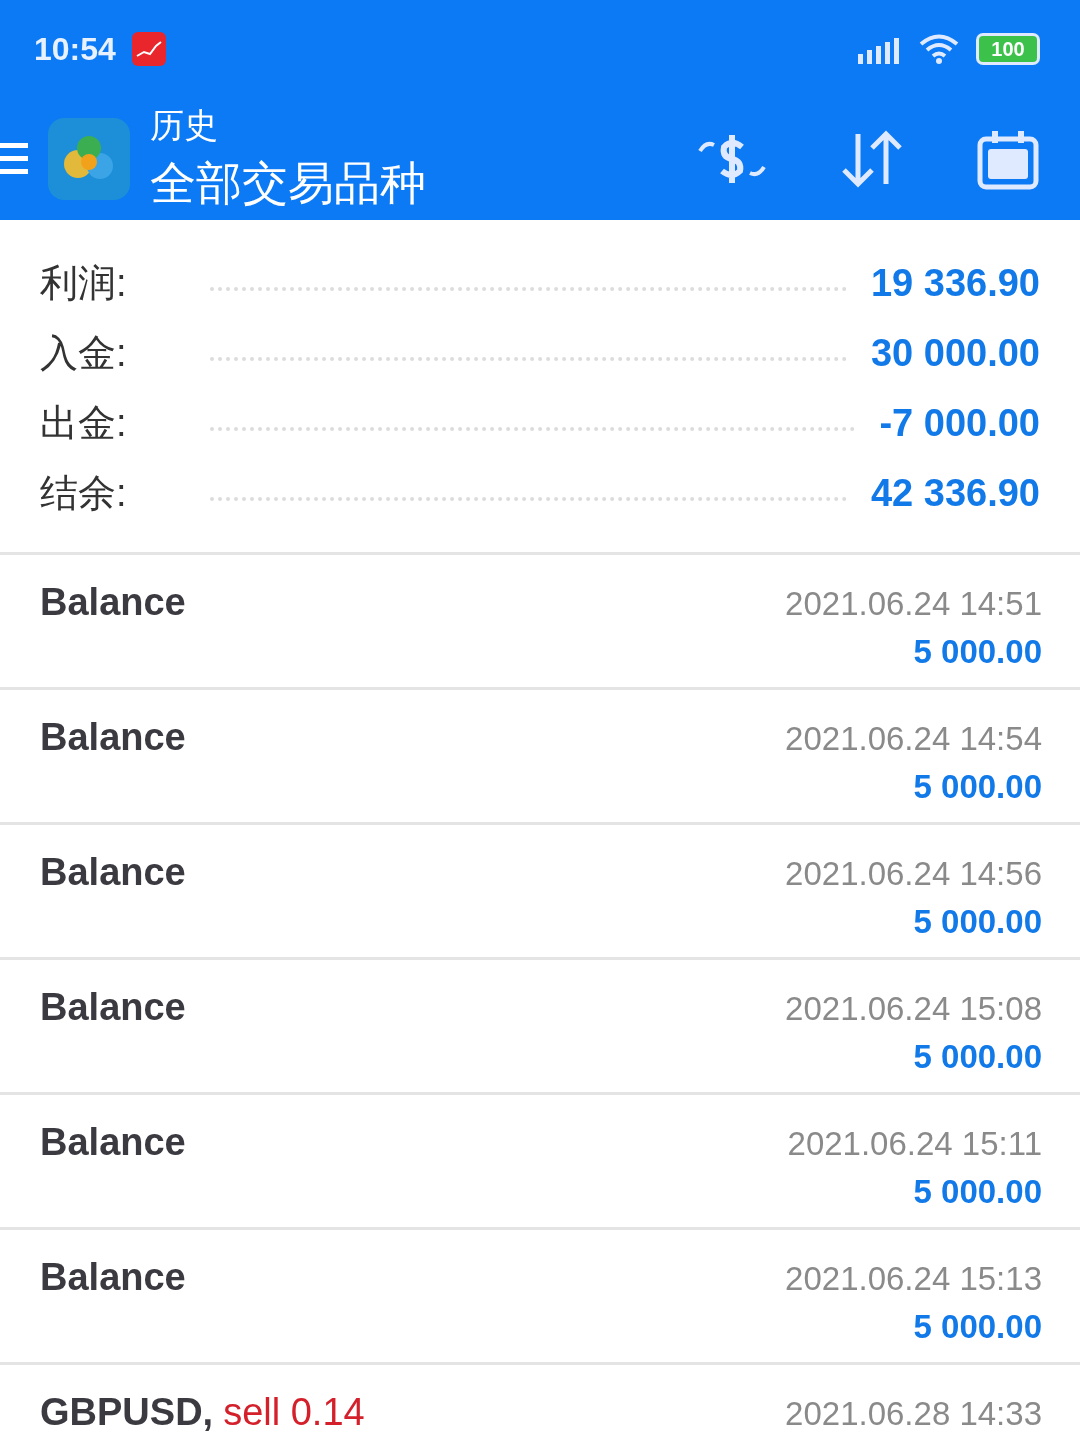  Describe the element at coordinates (84, 423) in the screenshot. I see `summary-label: 出金:` at that location.